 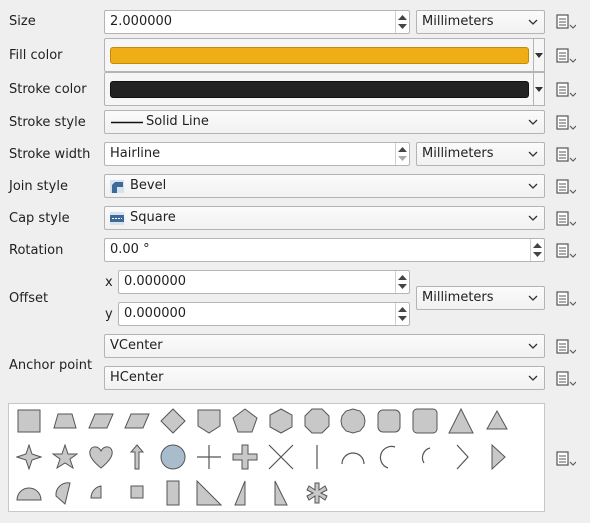 I want to click on rotation-input: 0.00 °, so click(x=324, y=250).